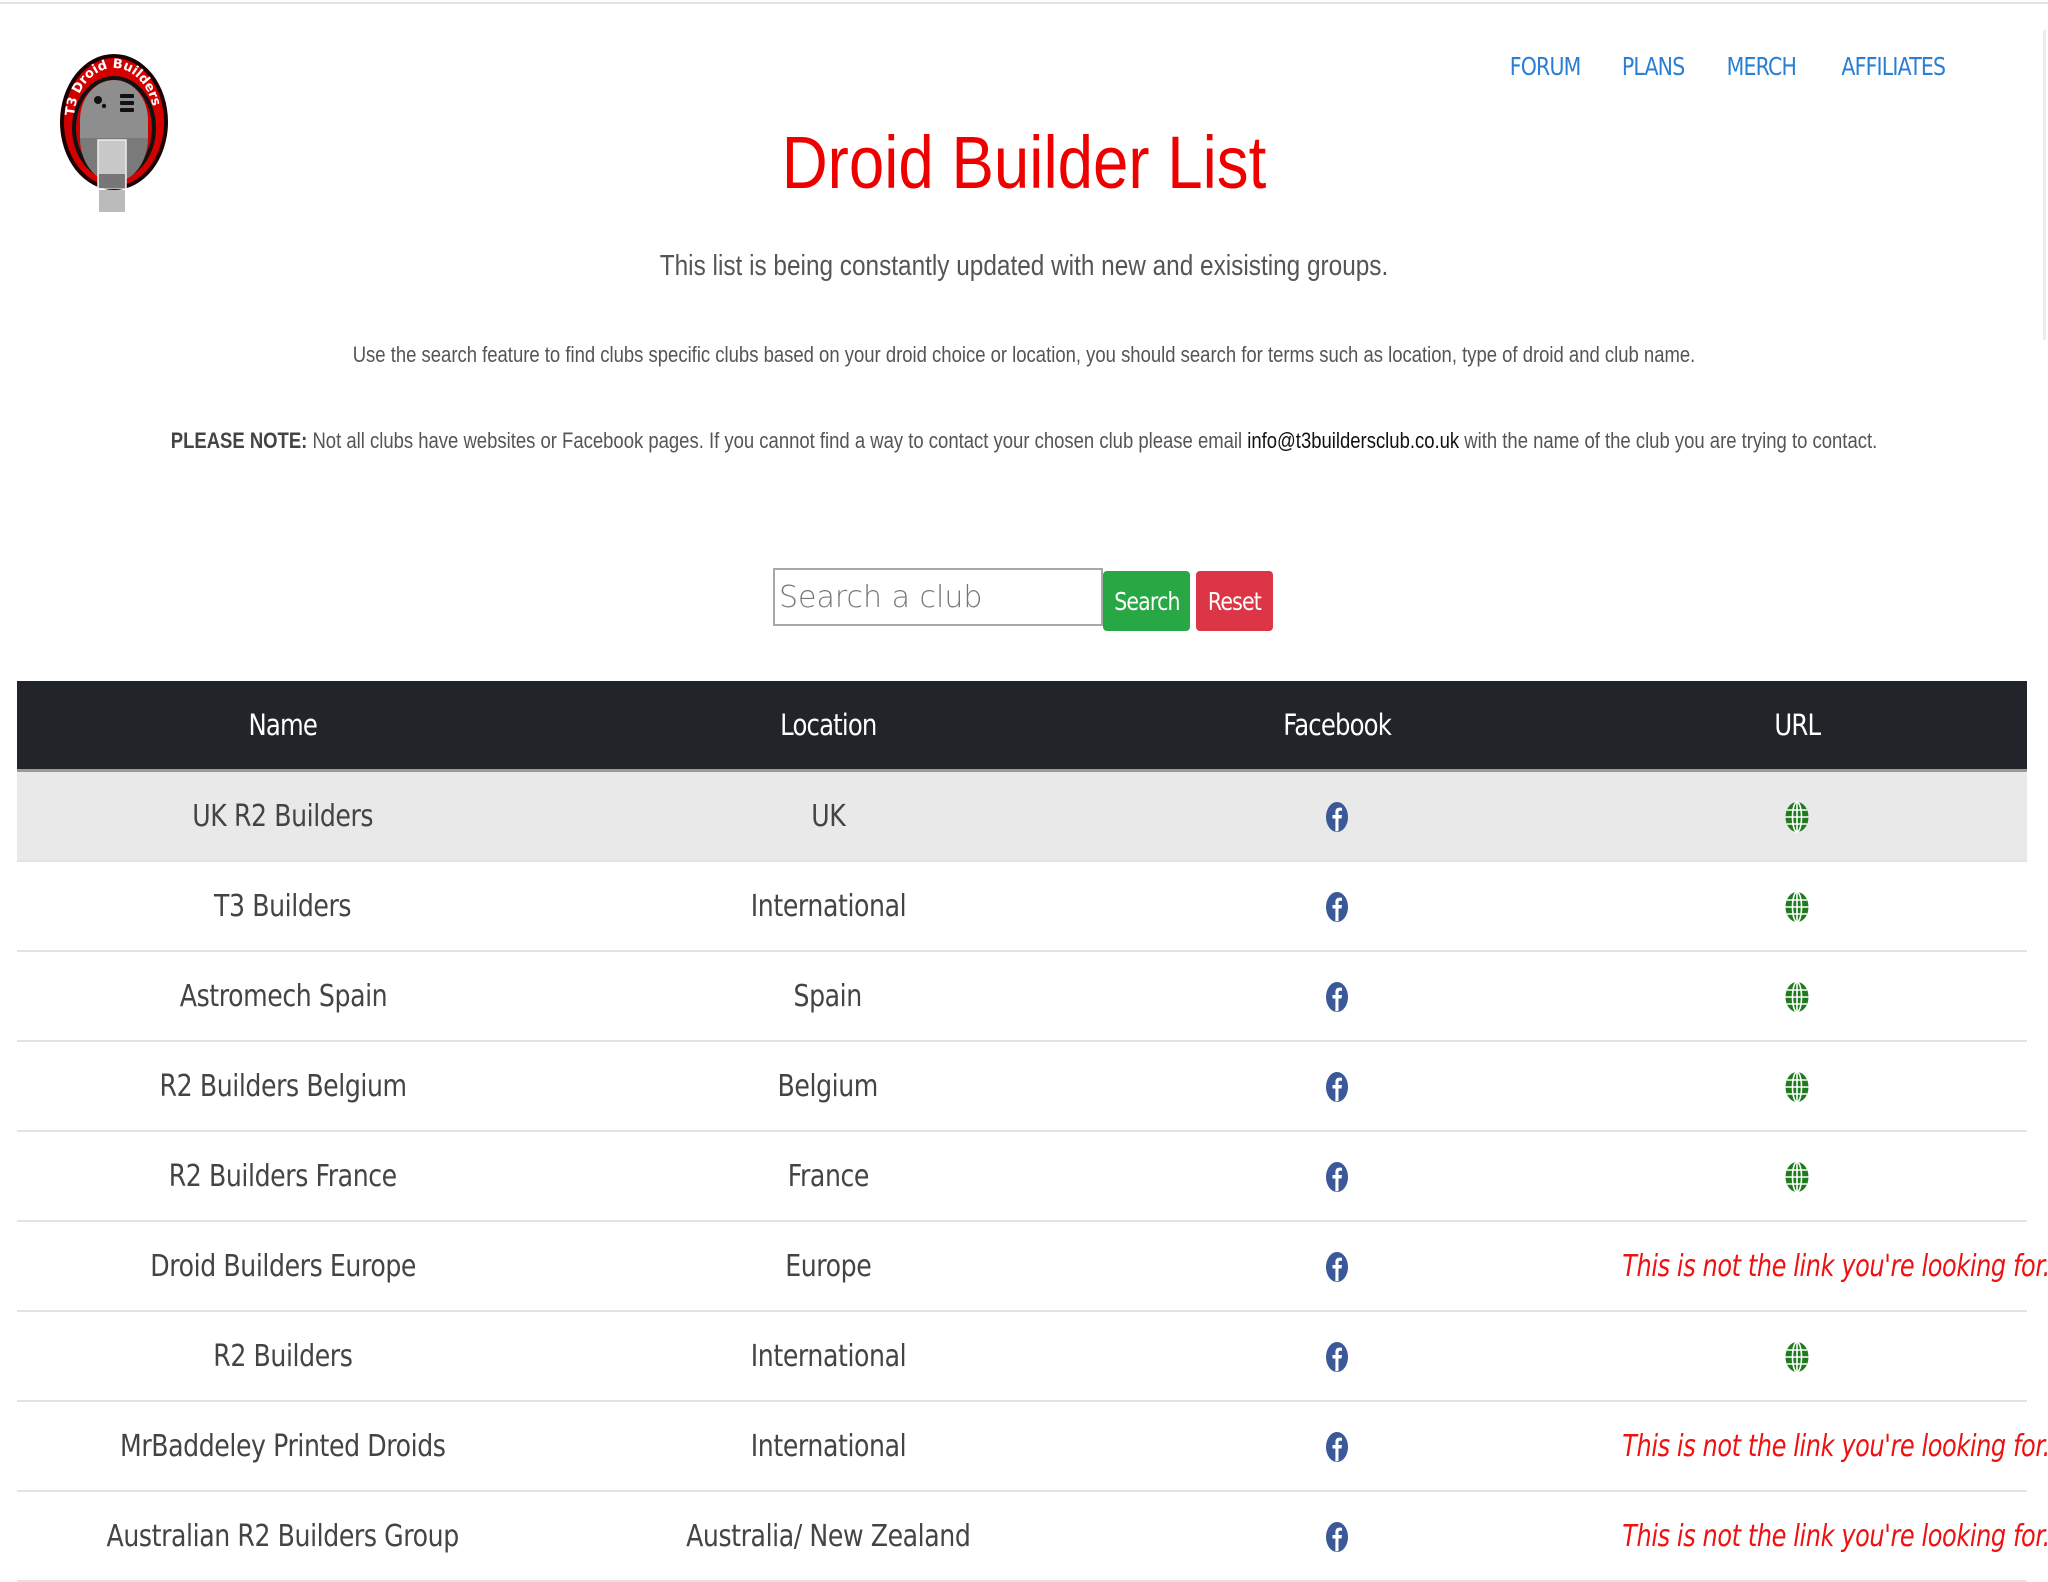 The image size is (2048, 1582). What do you see at coordinates (283, 1266) in the screenshot?
I see `club-name-cell: Droid Builders Europe` at bounding box center [283, 1266].